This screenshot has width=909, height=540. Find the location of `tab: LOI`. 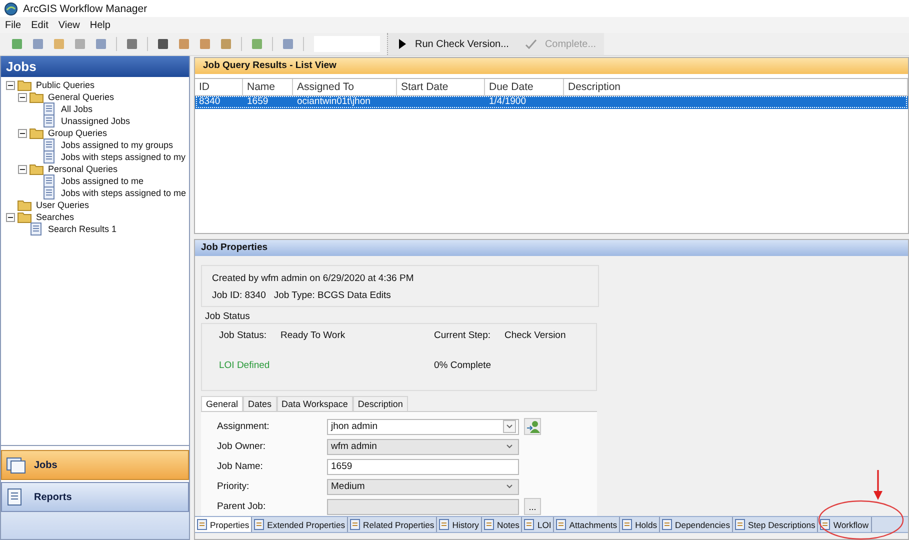

tab: LOI is located at coordinates (538, 524).